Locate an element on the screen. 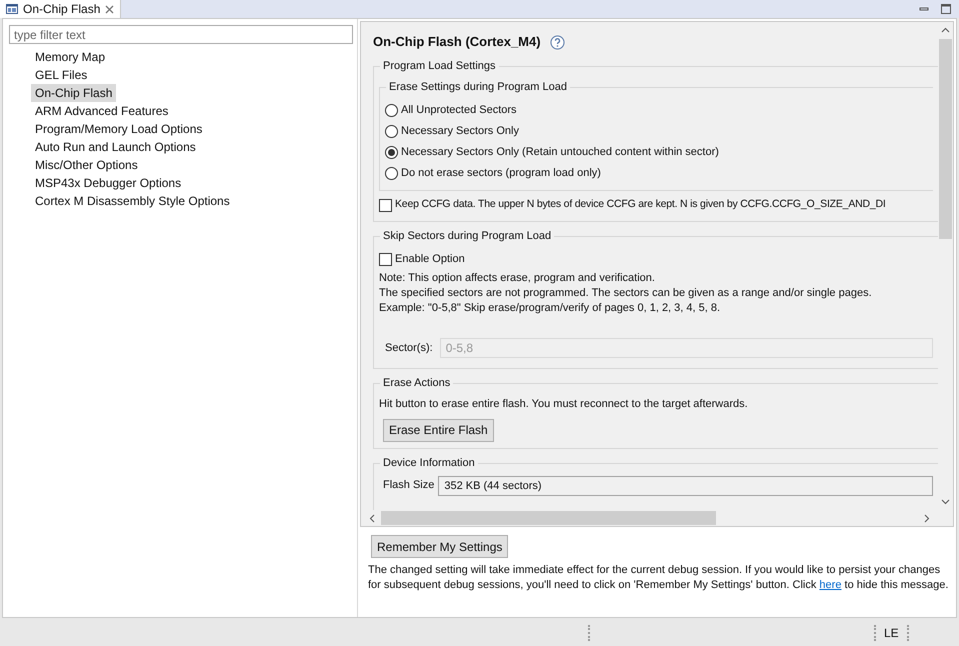 Image resolution: width=959 pixels, height=646 pixels. editor-tab: On-Chip Flash is located at coordinates (61, 9).